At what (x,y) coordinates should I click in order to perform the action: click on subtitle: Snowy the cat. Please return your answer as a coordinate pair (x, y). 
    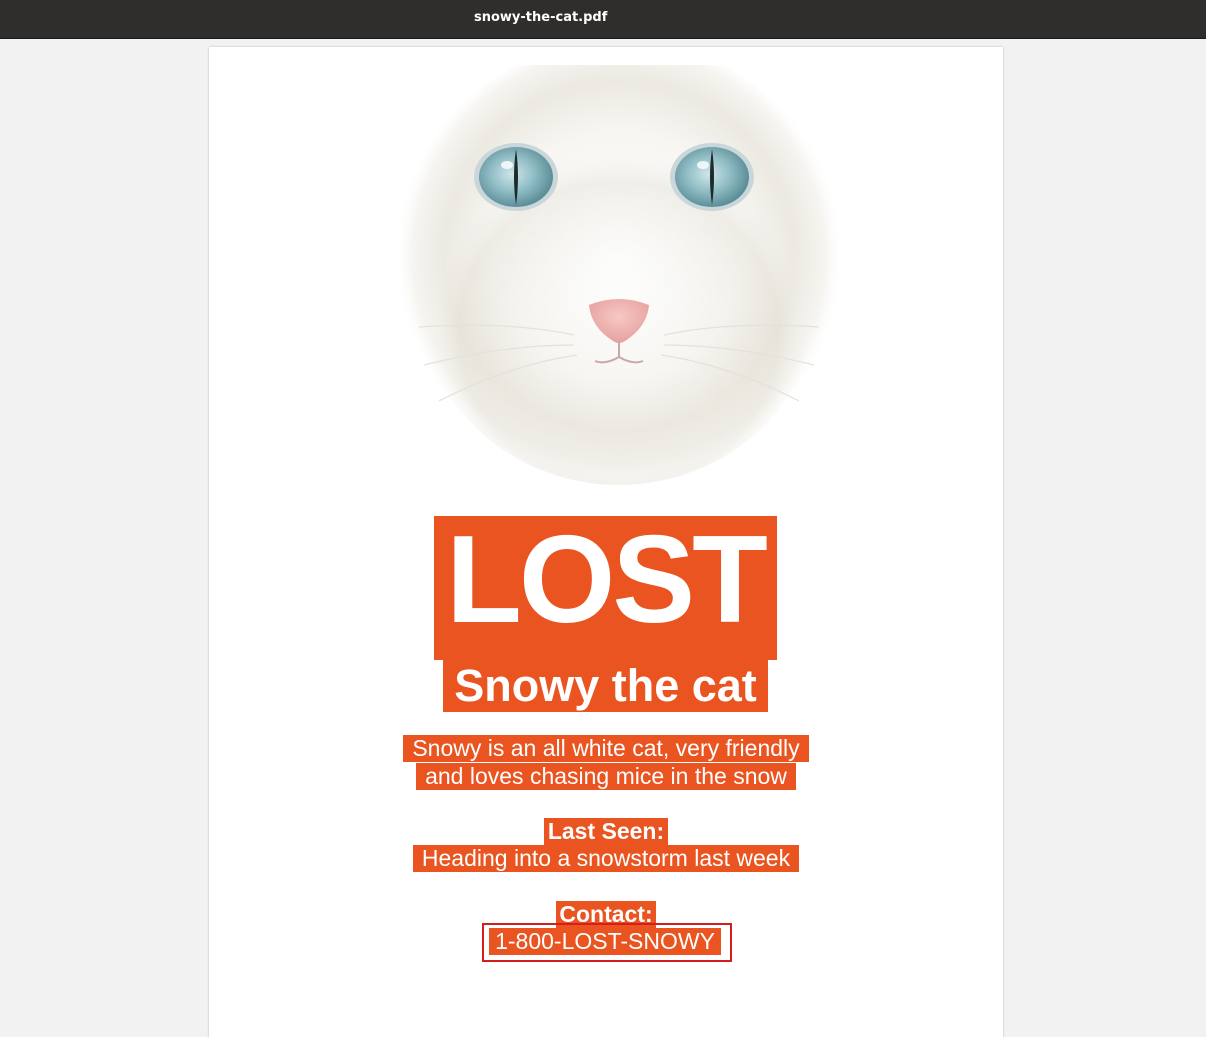
    Looking at the image, I should click on (605, 686).